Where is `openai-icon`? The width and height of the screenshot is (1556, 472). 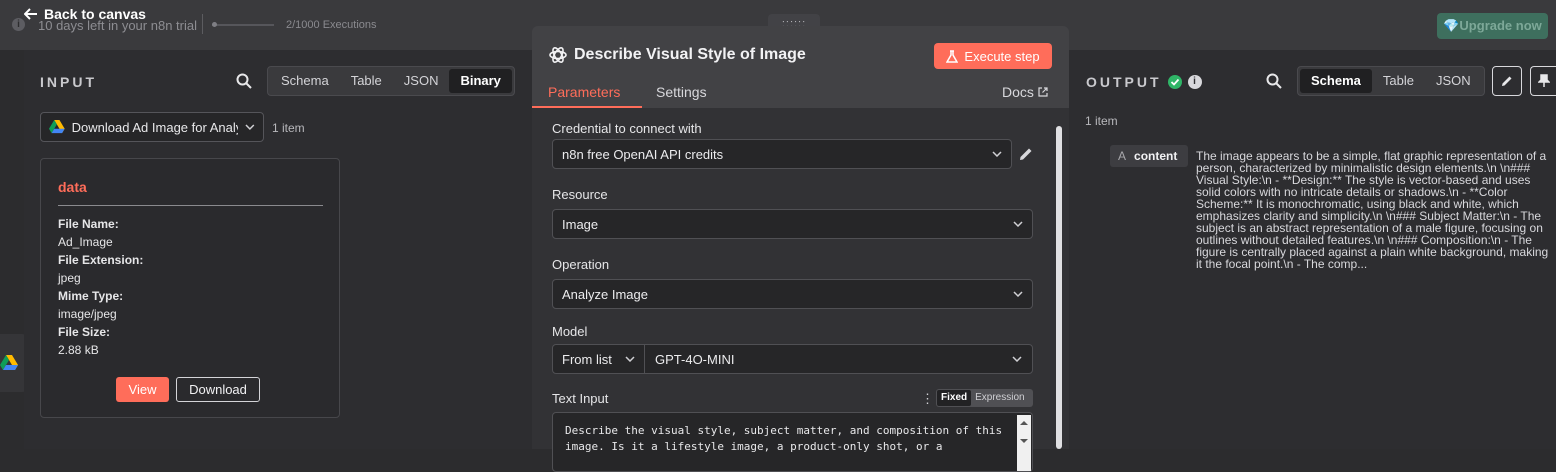 openai-icon is located at coordinates (558, 55).